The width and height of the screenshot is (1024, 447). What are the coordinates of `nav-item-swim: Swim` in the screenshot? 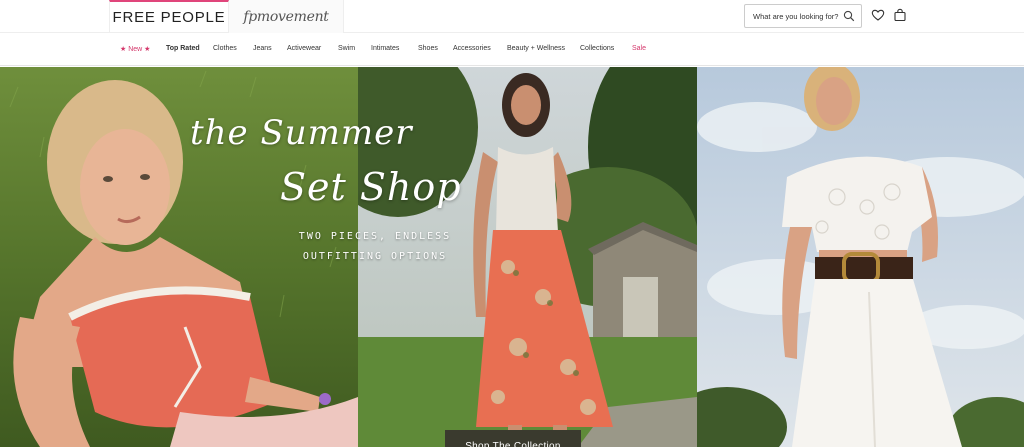 It's located at (346, 48).